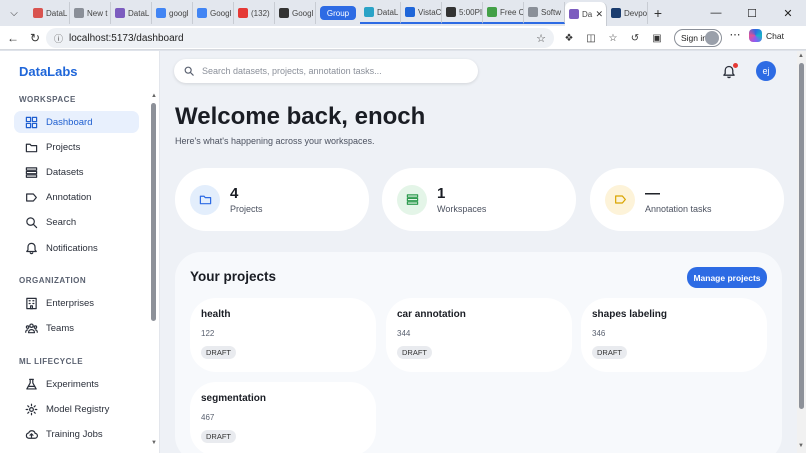 The height and width of the screenshot is (453, 806). I want to click on project-name: car annotation, so click(431, 314).